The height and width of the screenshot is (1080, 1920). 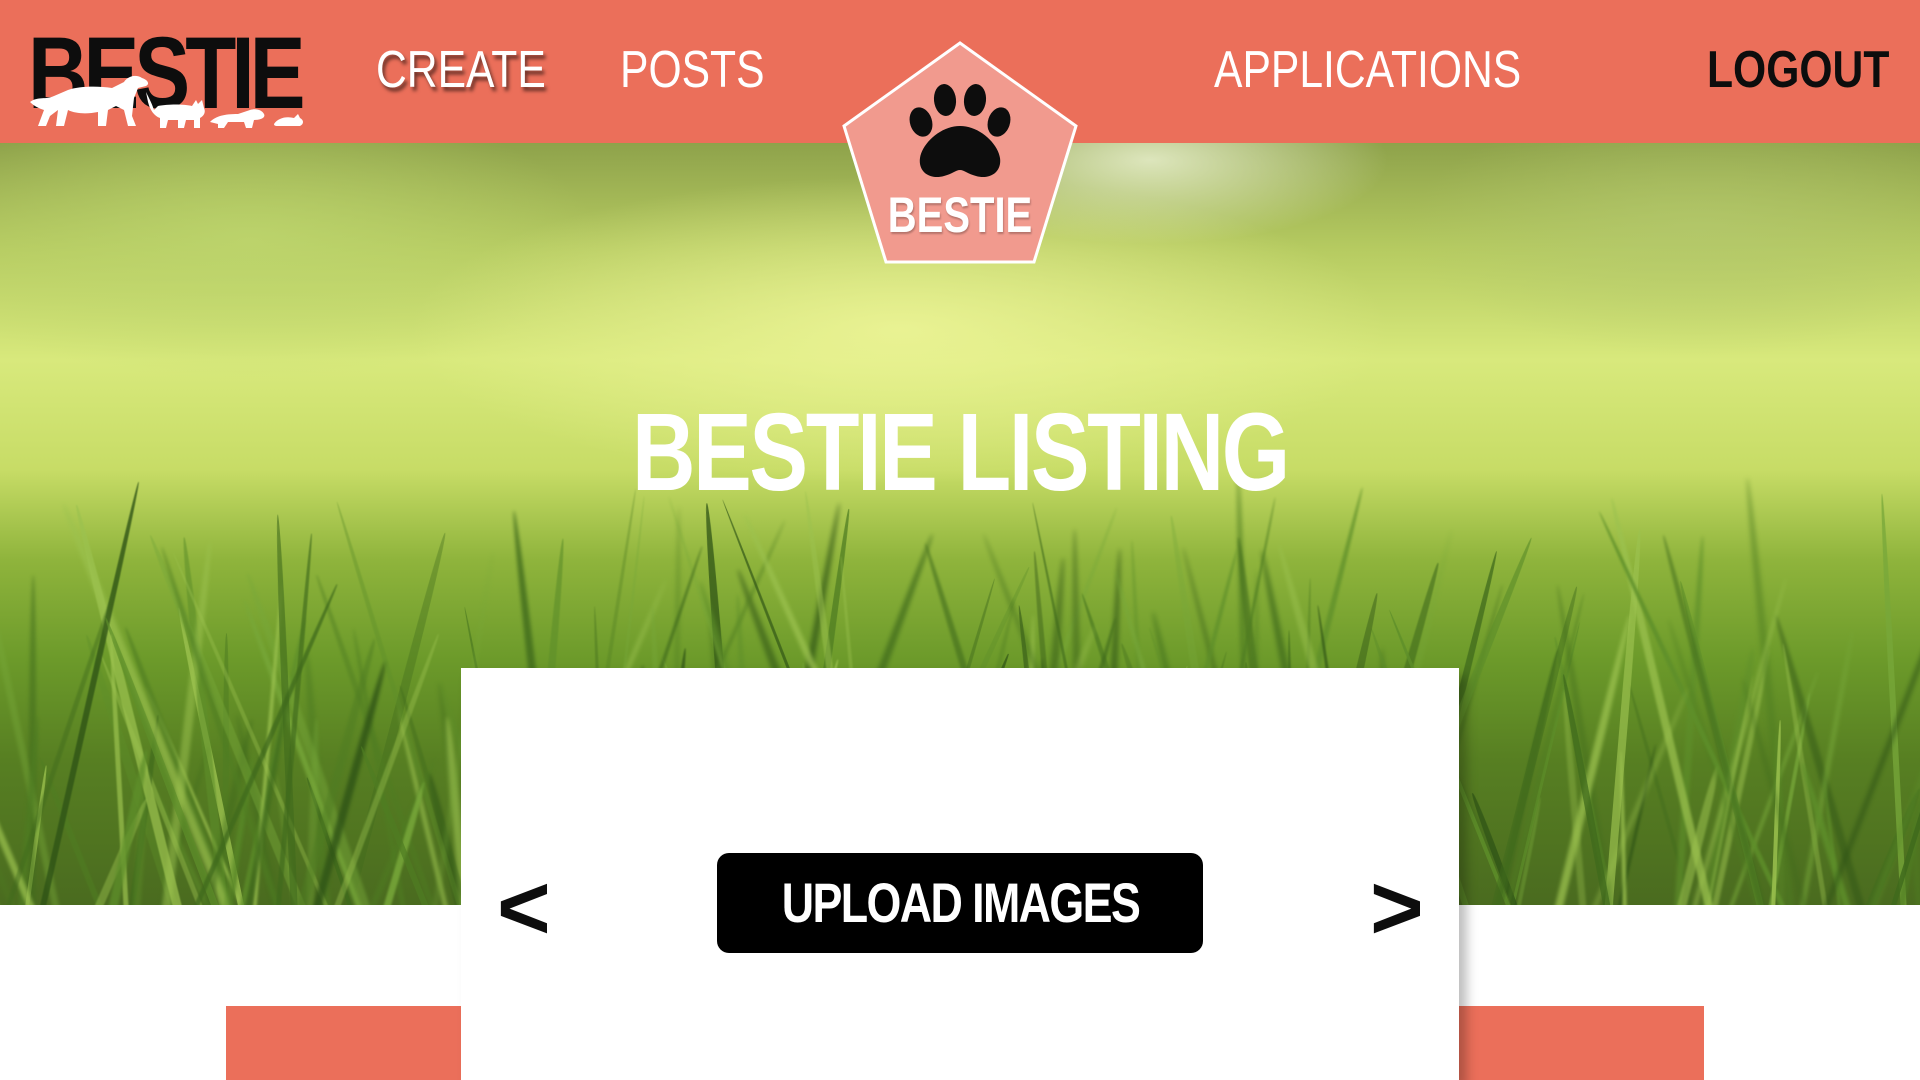 What do you see at coordinates (692, 70) in the screenshot?
I see `nav-posts-link: POSTS` at bounding box center [692, 70].